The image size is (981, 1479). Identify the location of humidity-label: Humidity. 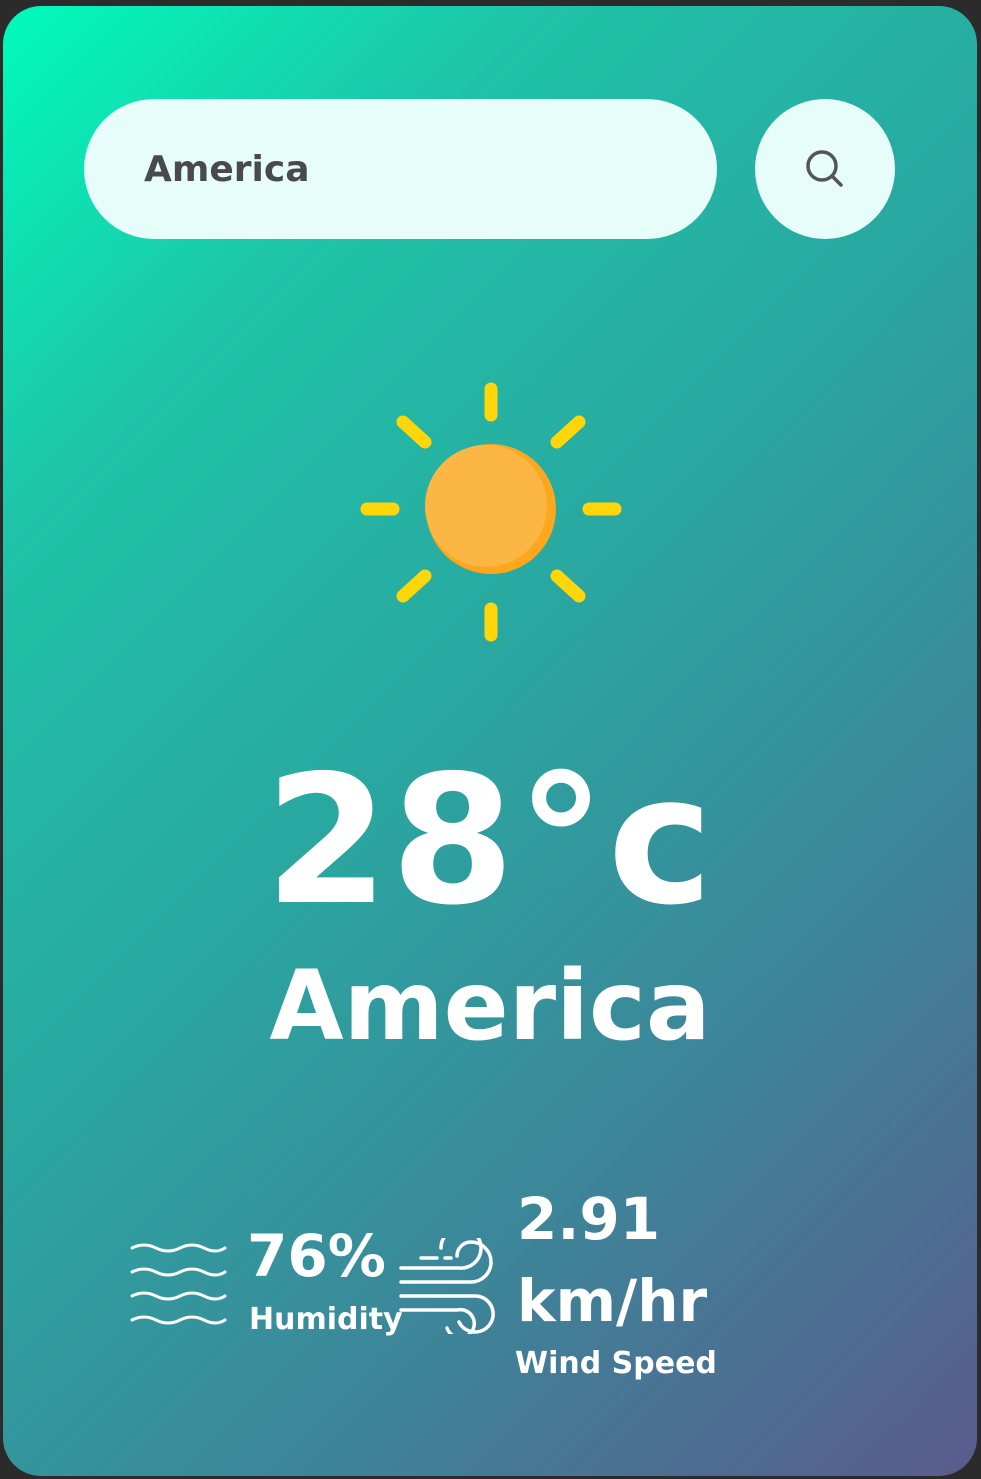
(326, 1319).